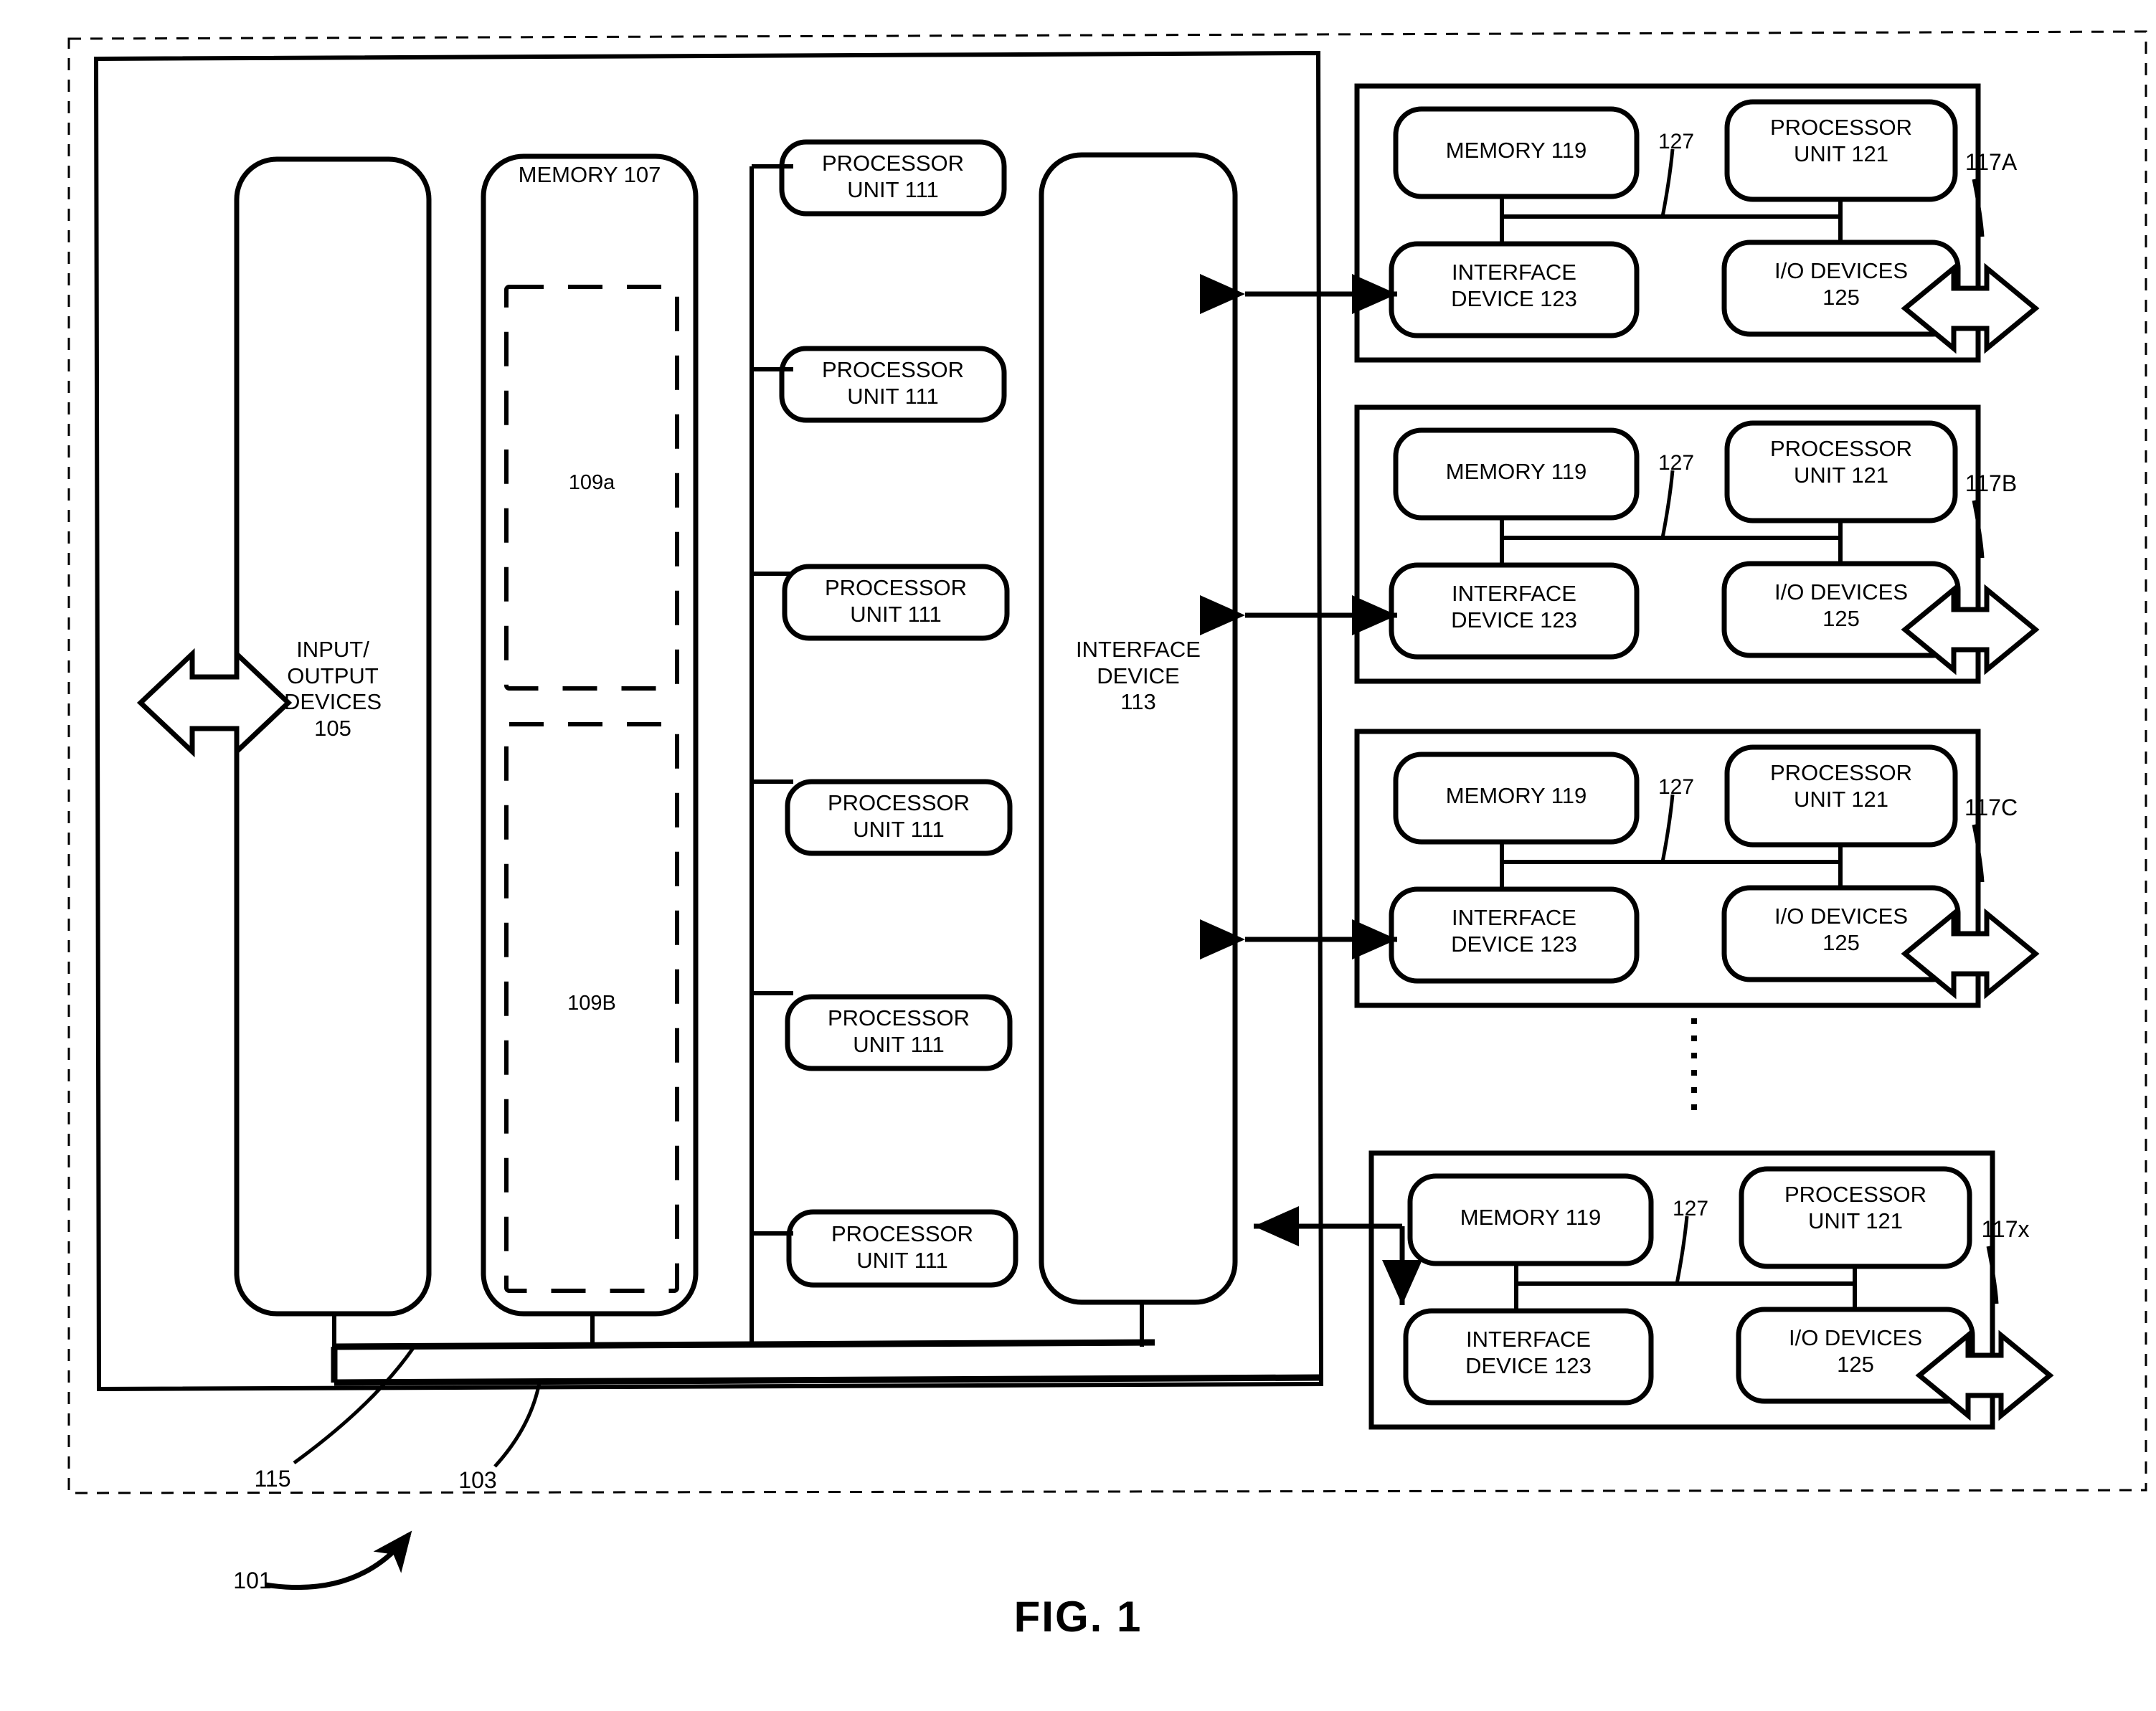  What do you see at coordinates (1841, 786) in the screenshot?
I see `node-117C-processor-label: PROCESSOR UNIT 121` at bounding box center [1841, 786].